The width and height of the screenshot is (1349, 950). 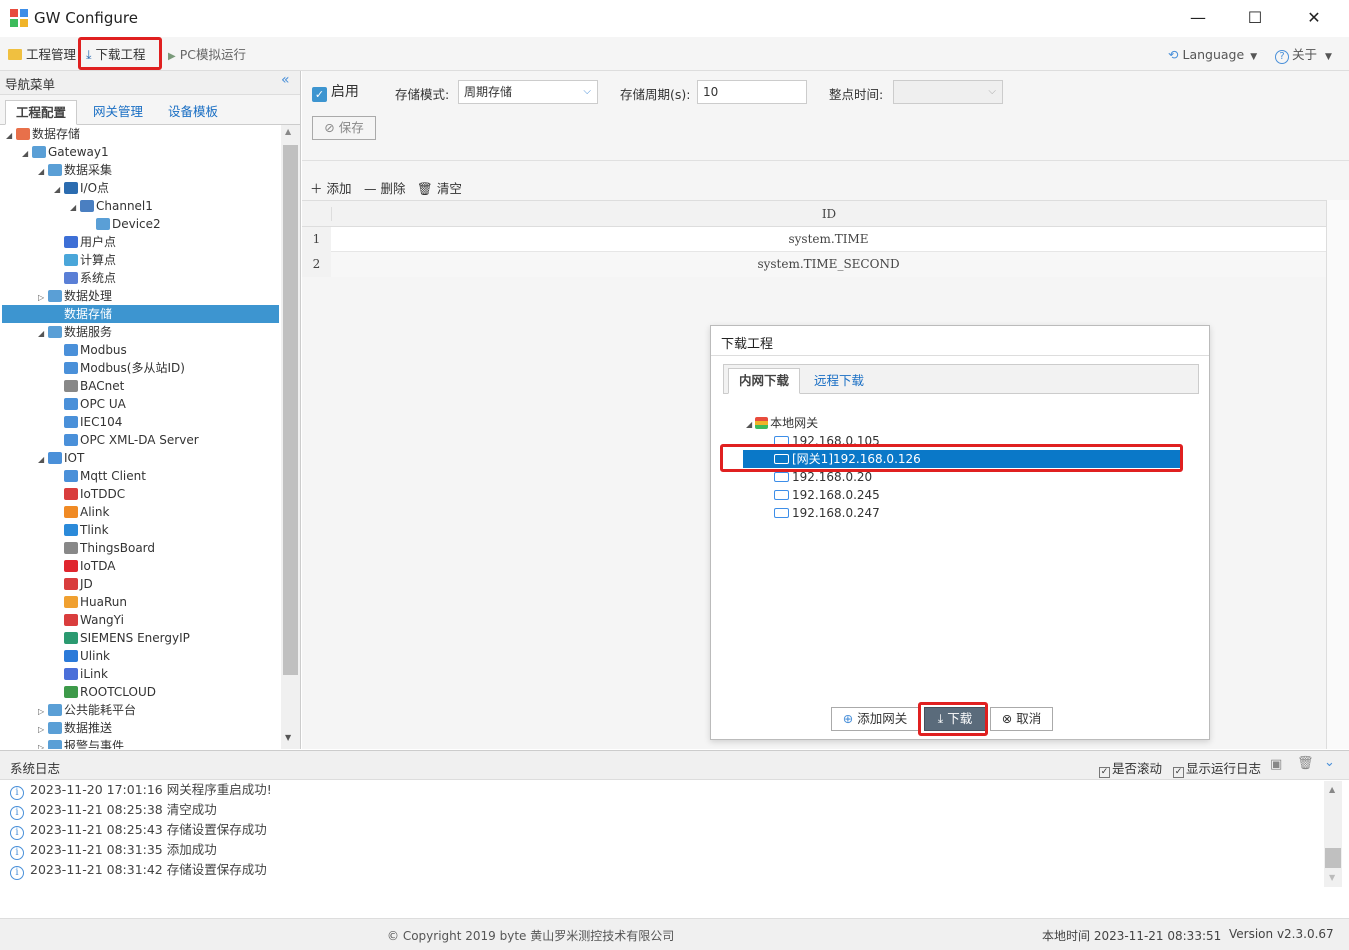 I want to click on mode-select: 周期存储 ⌵, so click(x=528, y=92).